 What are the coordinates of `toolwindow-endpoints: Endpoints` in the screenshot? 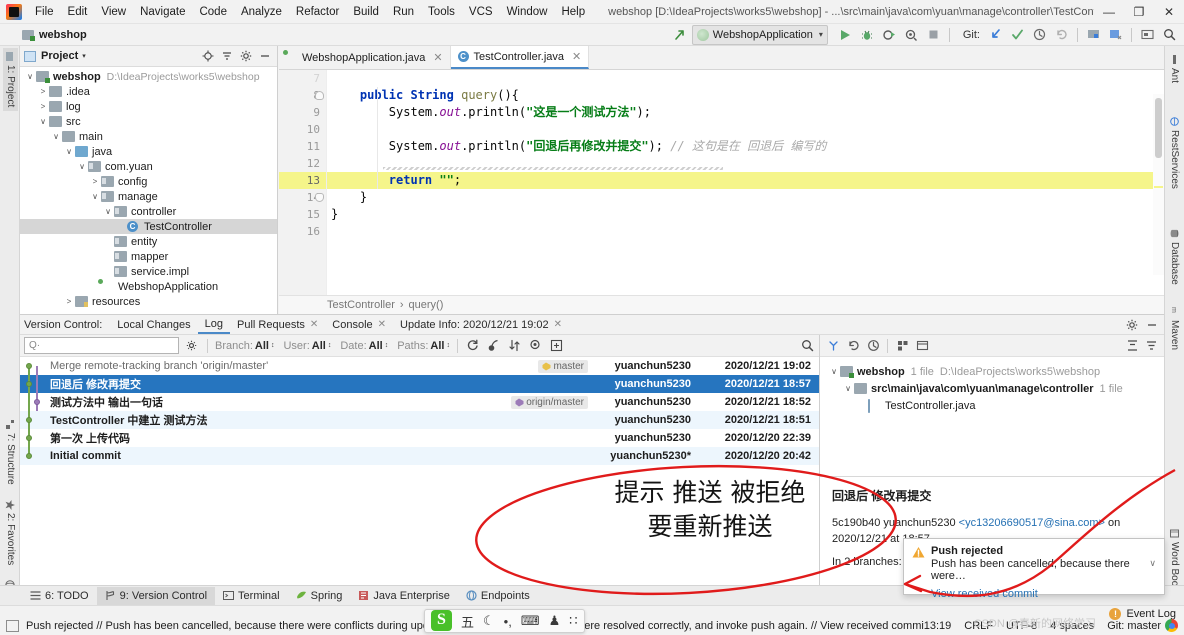 It's located at (498, 596).